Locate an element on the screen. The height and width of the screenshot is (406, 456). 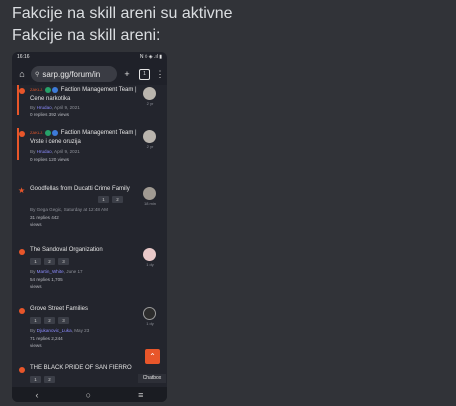
new-tab-icon: + is located at coordinates (127, 74).